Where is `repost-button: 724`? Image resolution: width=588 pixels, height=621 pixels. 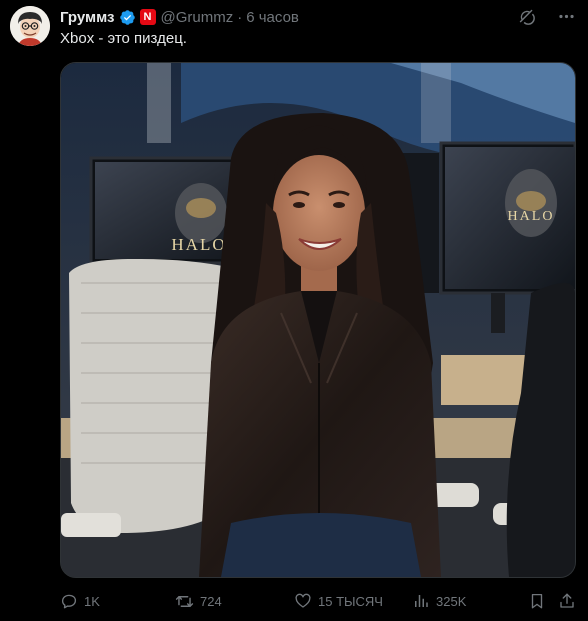
repost-button: 724 is located at coordinates (198, 601).